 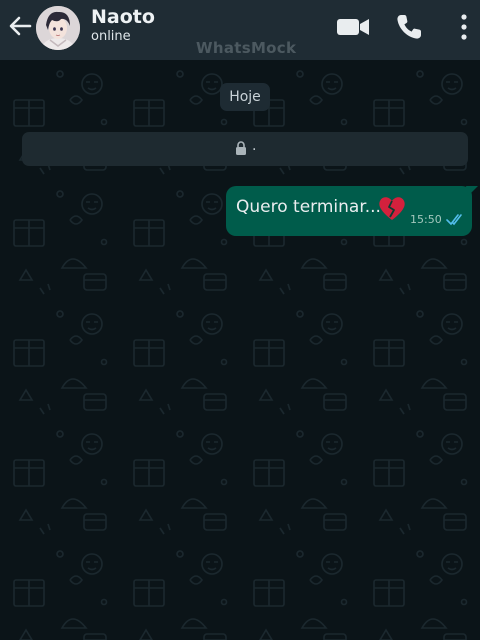 I want to click on read-receipt-icon, so click(x=454, y=220).